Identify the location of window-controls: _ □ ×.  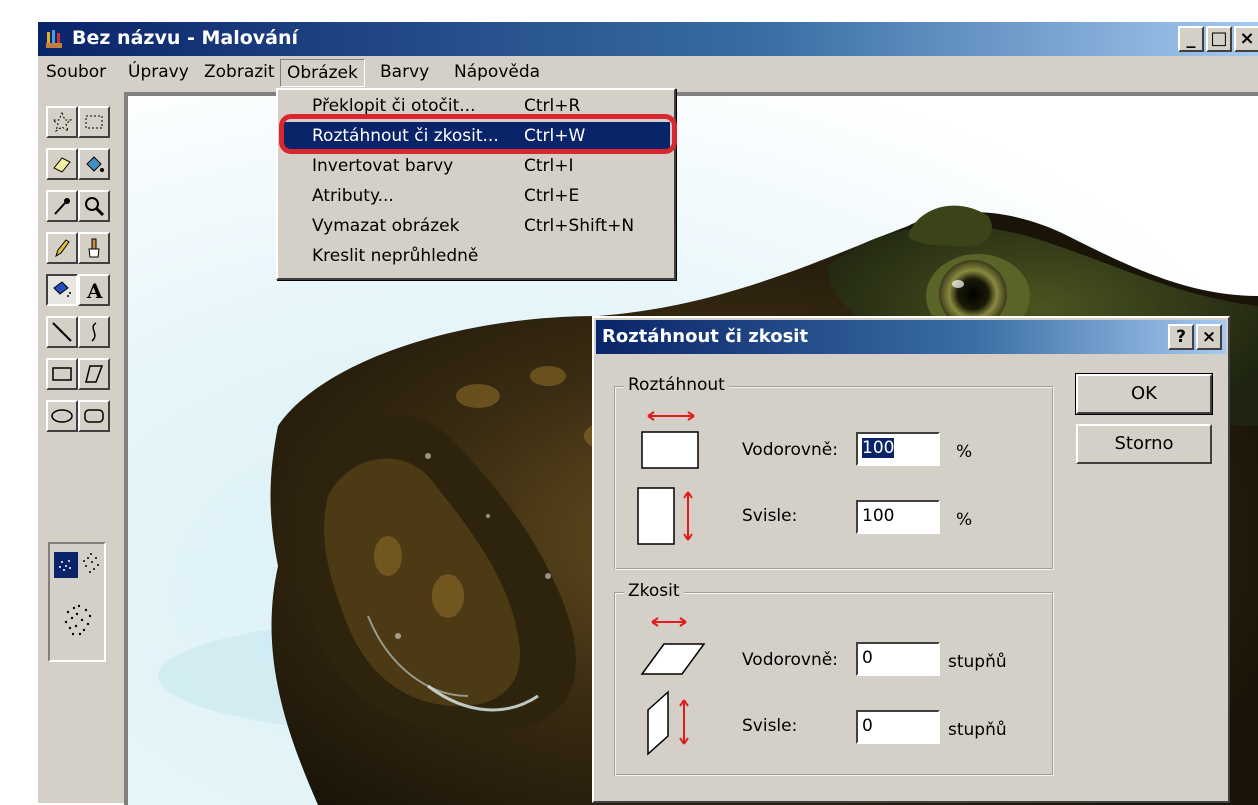
(1218, 39).